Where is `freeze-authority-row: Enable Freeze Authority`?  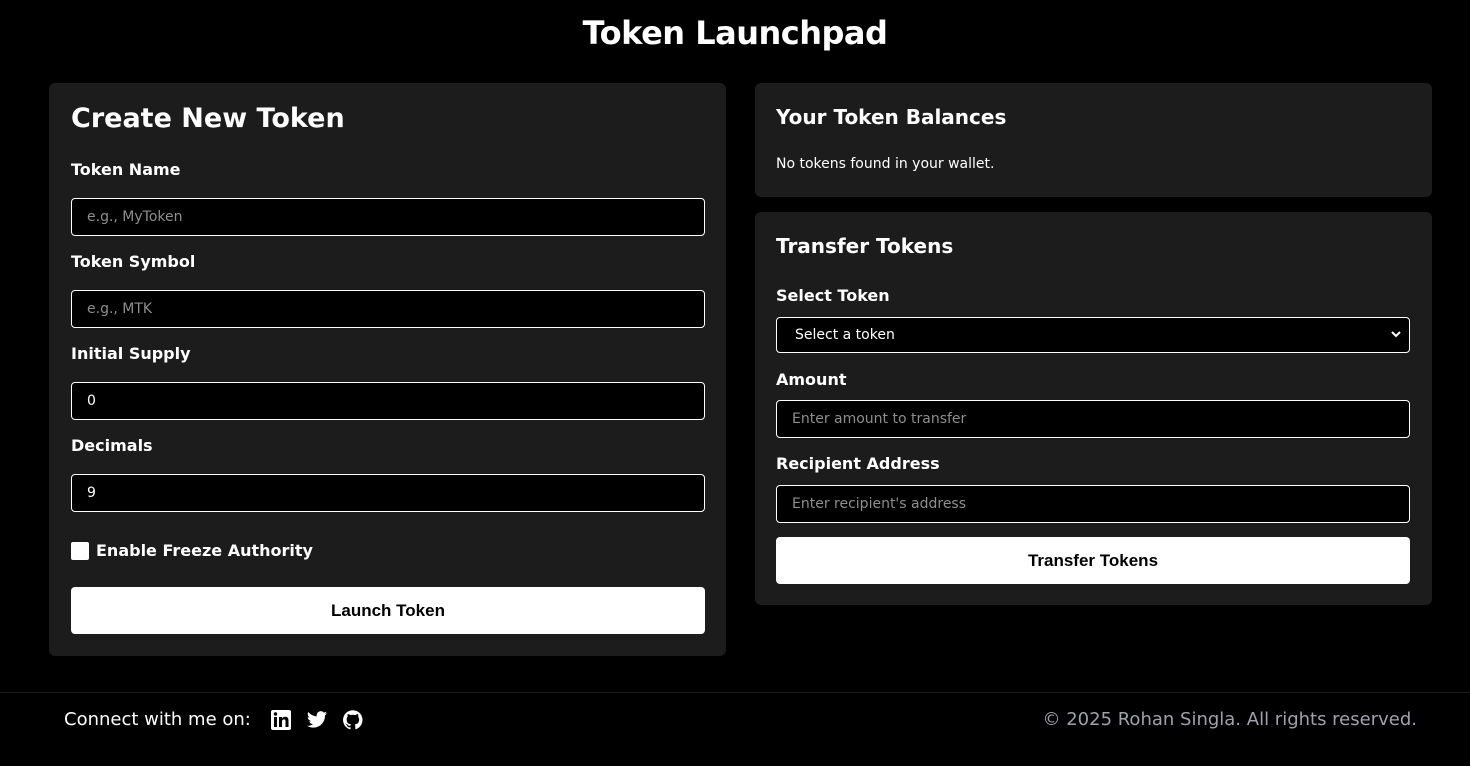
freeze-authority-row: Enable Freeze Authority is located at coordinates (192, 550).